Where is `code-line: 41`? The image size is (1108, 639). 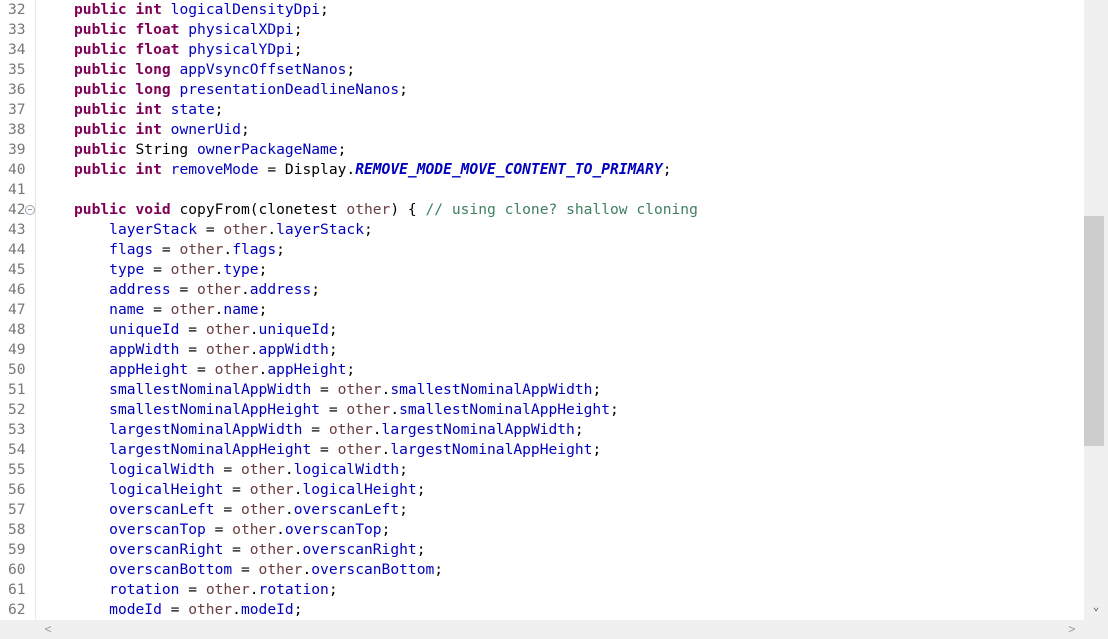 code-line: 41 is located at coordinates (542, 190).